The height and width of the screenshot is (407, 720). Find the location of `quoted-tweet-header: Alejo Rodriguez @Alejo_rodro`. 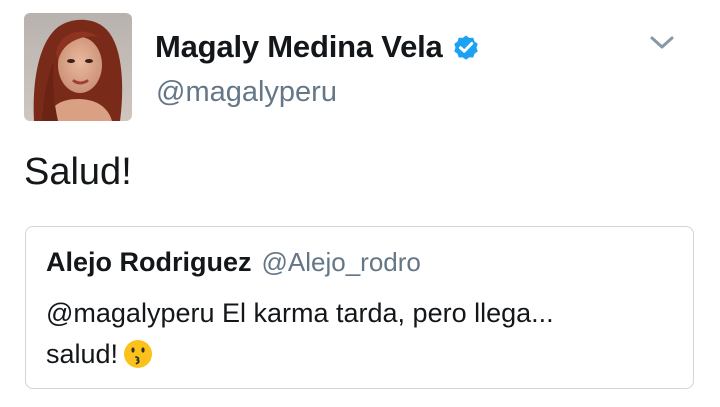

quoted-tweet-header: Alejo Rodriguez @Alejo_rodro is located at coordinates (233, 262).